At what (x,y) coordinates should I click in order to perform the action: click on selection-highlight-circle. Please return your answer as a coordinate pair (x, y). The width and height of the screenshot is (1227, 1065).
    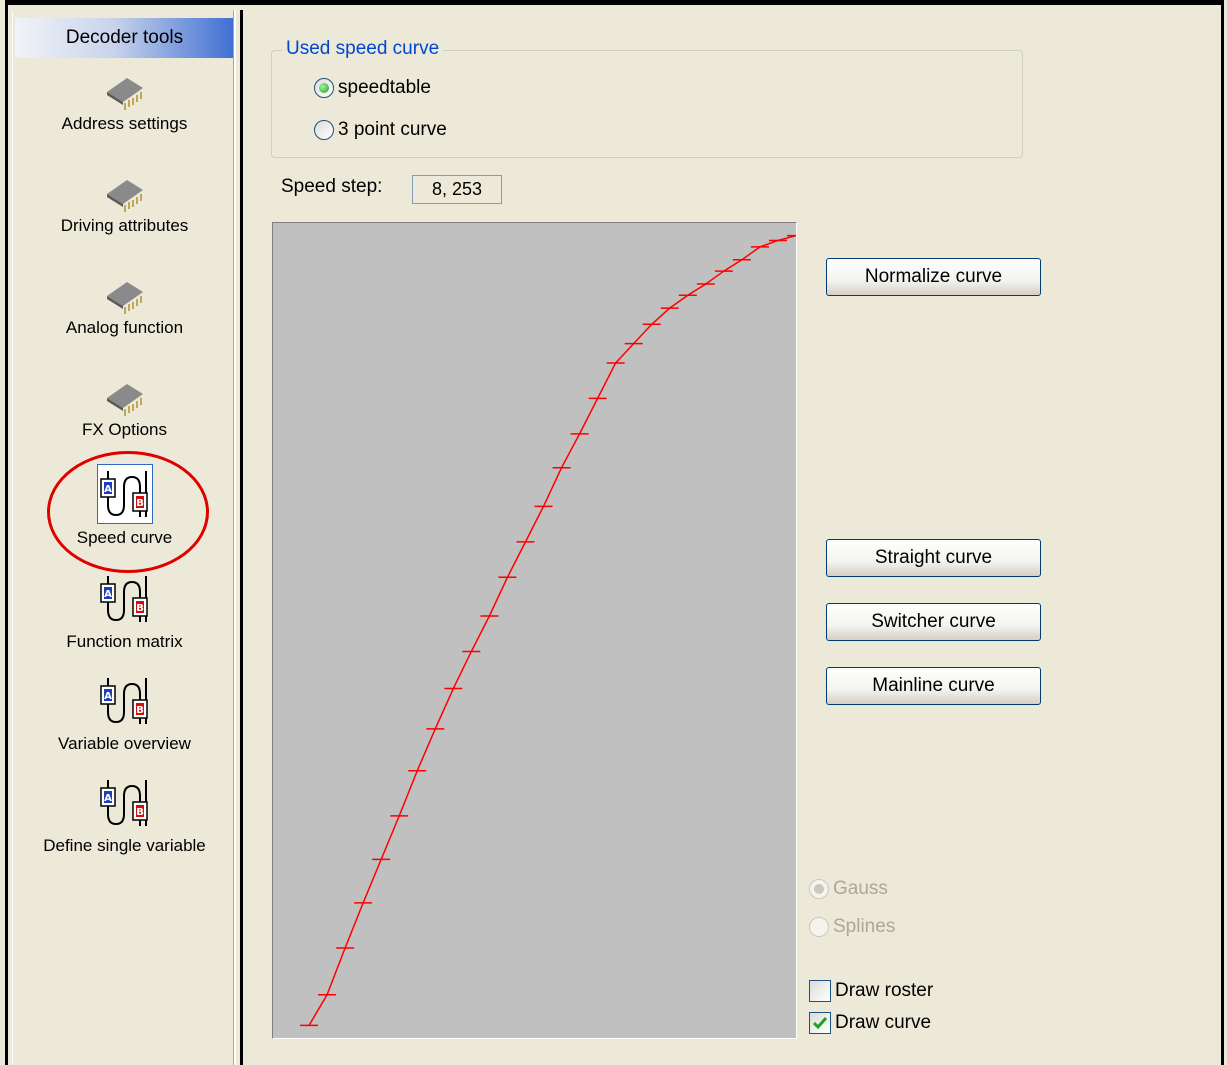
    Looking at the image, I should click on (128, 512).